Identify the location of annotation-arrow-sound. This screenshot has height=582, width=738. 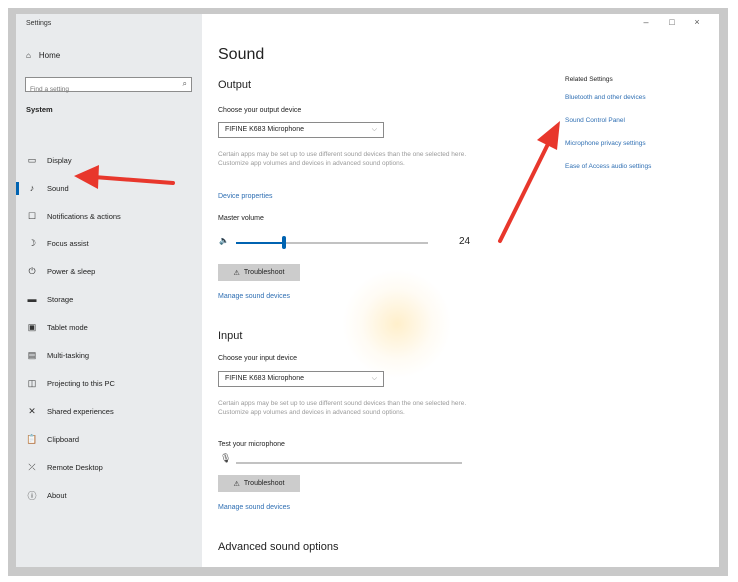
(124, 177).